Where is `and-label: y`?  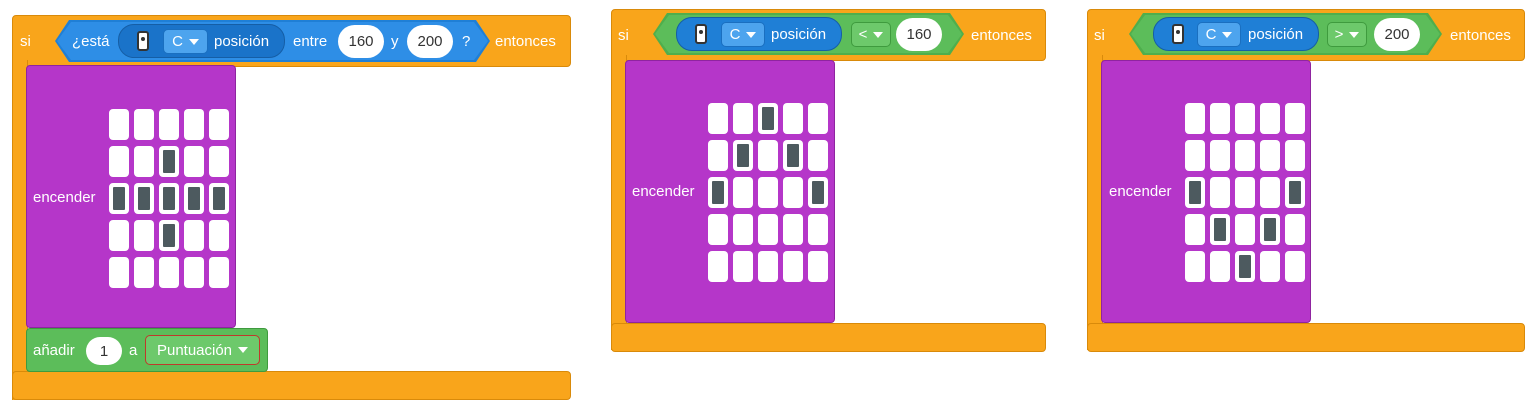 and-label: y is located at coordinates (395, 41).